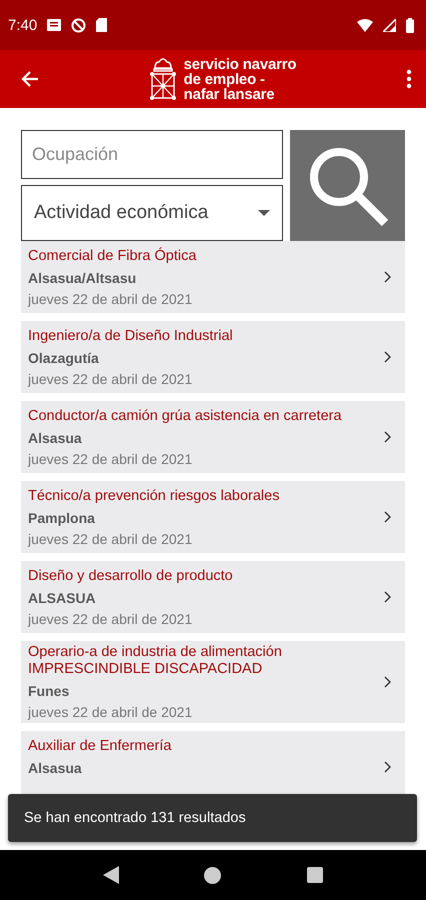 Image resolution: width=426 pixels, height=900 pixels. What do you see at coordinates (113, 256) in the screenshot?
I see `job-title: Comercial de Fibra Óptica` at bounding box center [113, 256].